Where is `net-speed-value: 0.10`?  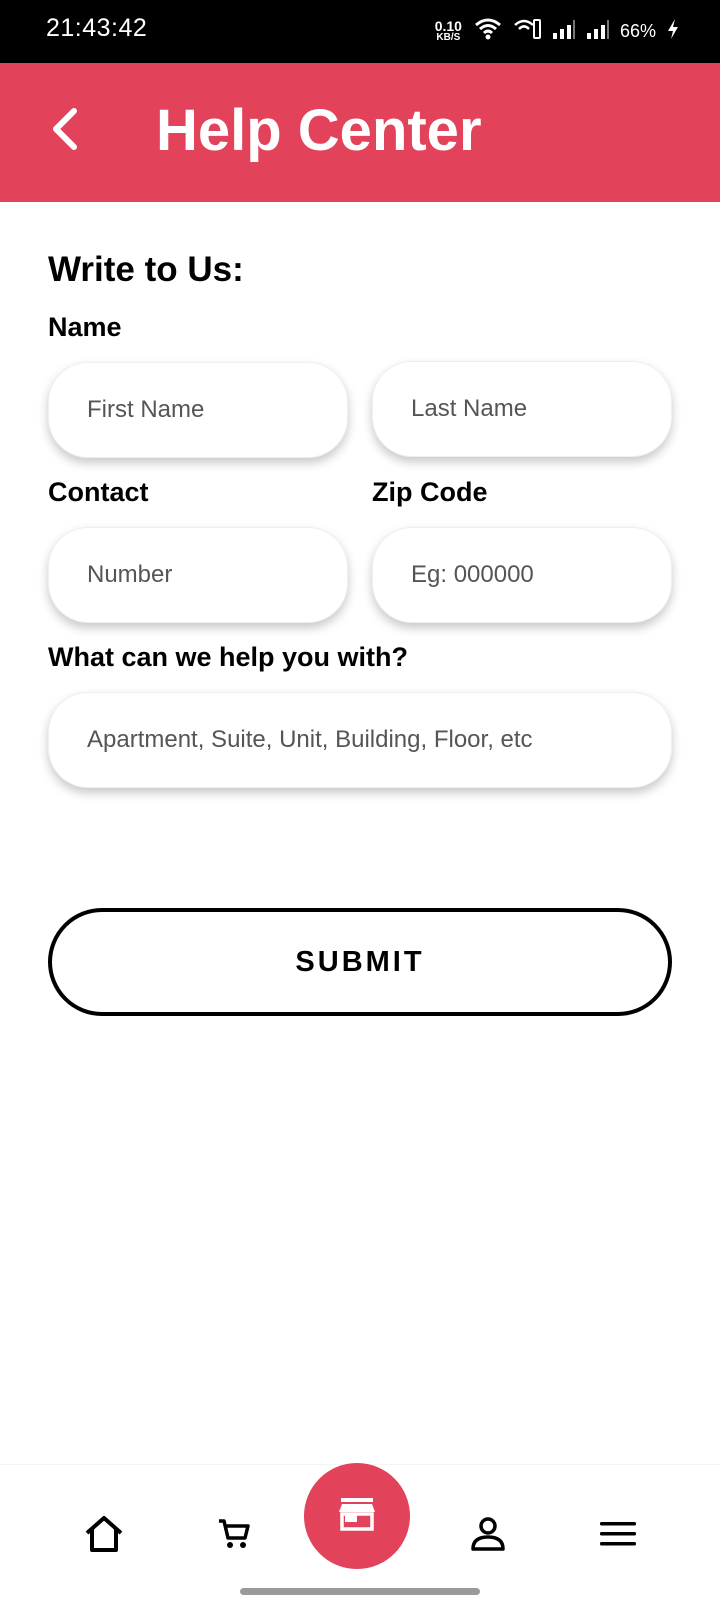 net-speed-value: 0.10 is located at coordinates (448, 26).